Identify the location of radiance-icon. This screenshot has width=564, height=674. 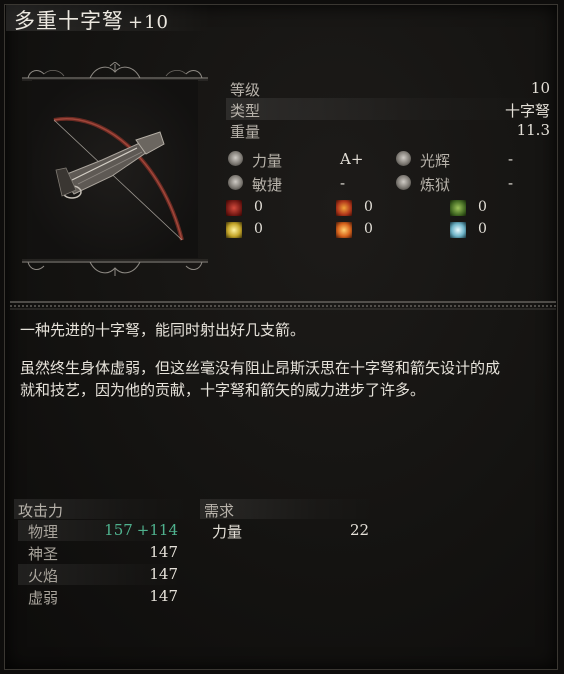
(403, 158).